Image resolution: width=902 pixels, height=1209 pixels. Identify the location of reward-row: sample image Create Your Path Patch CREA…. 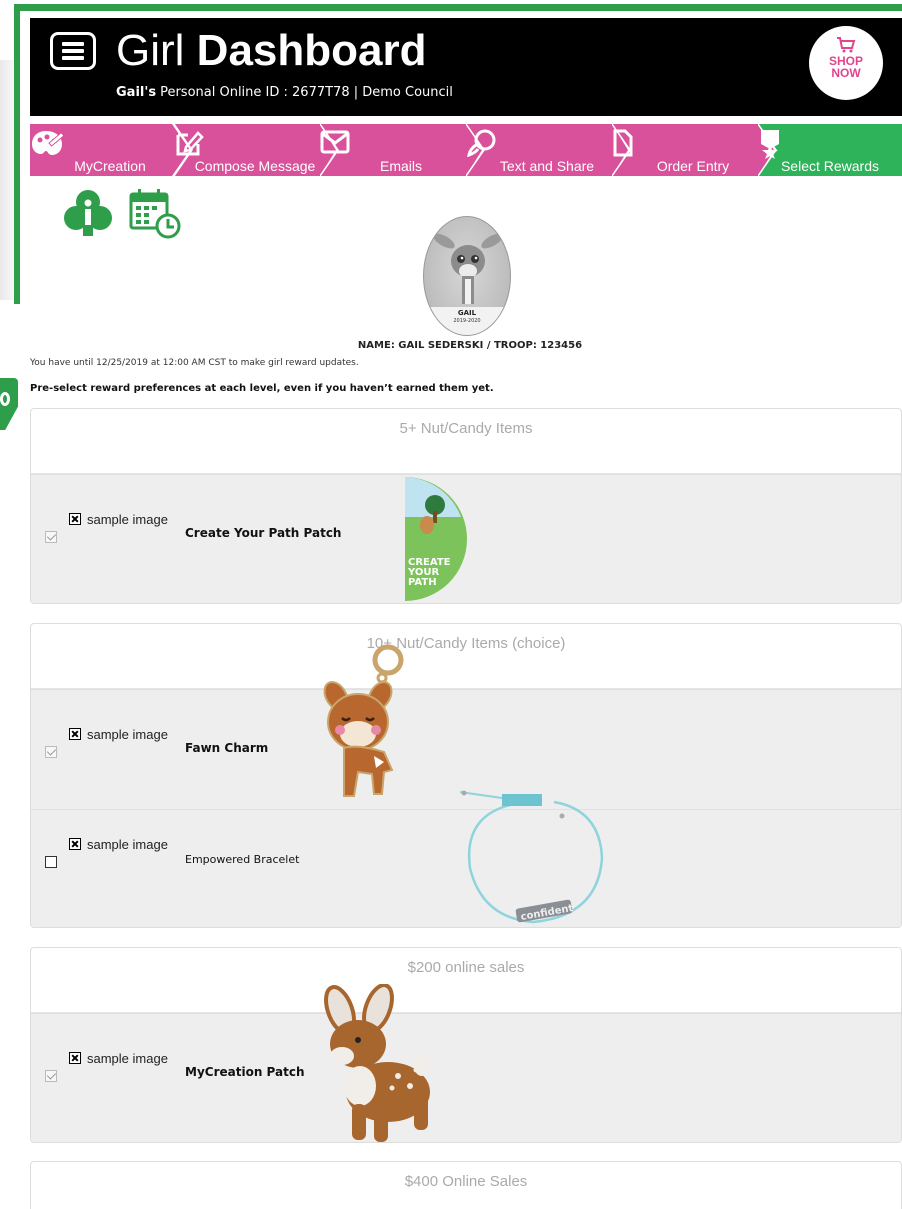
(466, 538).